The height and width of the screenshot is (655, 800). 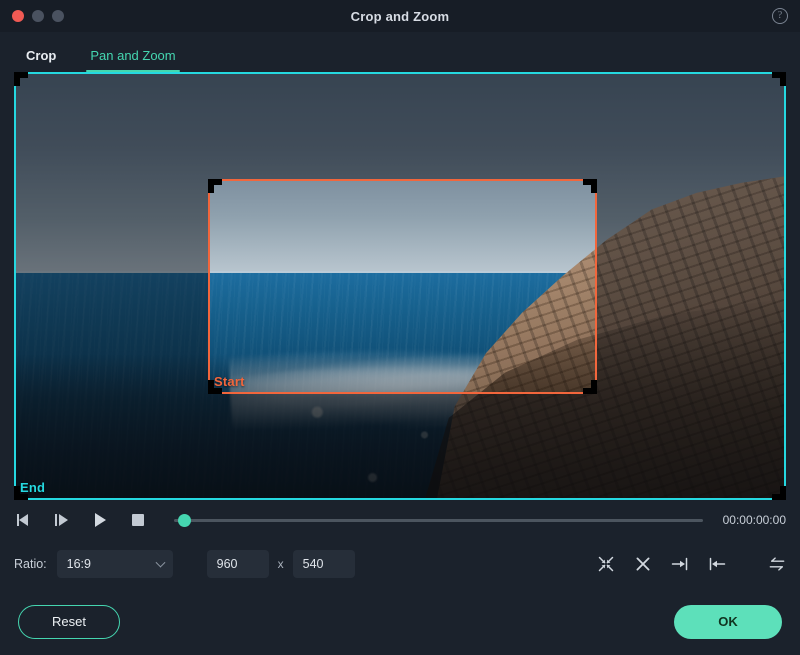 What do you see at coordinates (30, 564) in the screenshot?
I see `ratio-label: Ratio:` at bounding box center [30, 564].